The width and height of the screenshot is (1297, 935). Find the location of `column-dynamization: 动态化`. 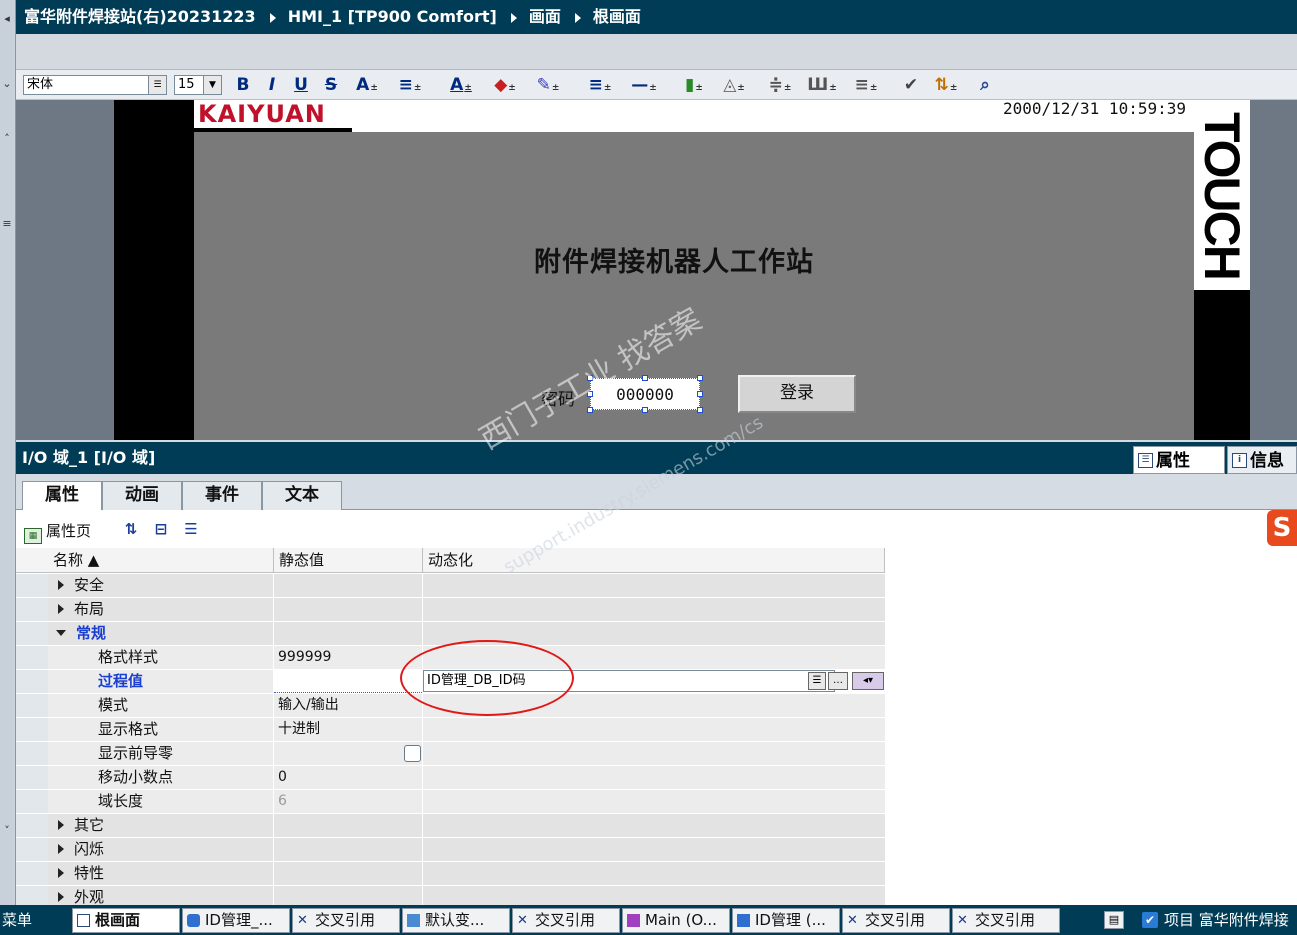

column-dynamization: 动态化 is located at coordinates (654, 560).